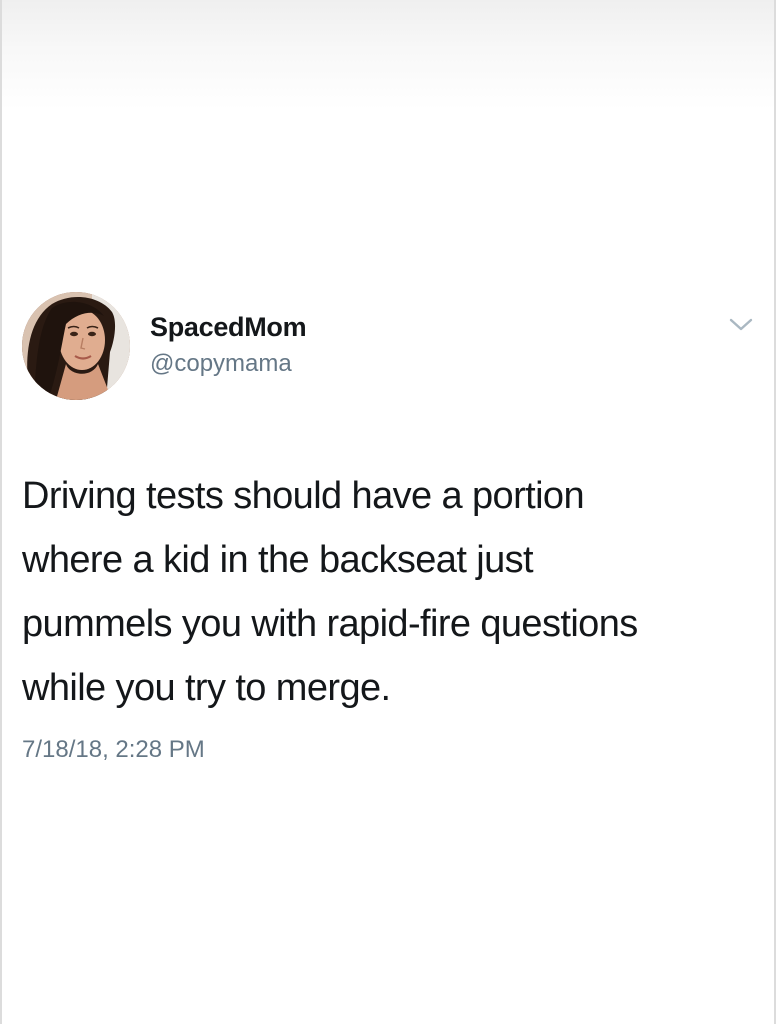 This screenshot has width=776, height=1024. I want to click on profile-photo-icon, so click(76, 346).